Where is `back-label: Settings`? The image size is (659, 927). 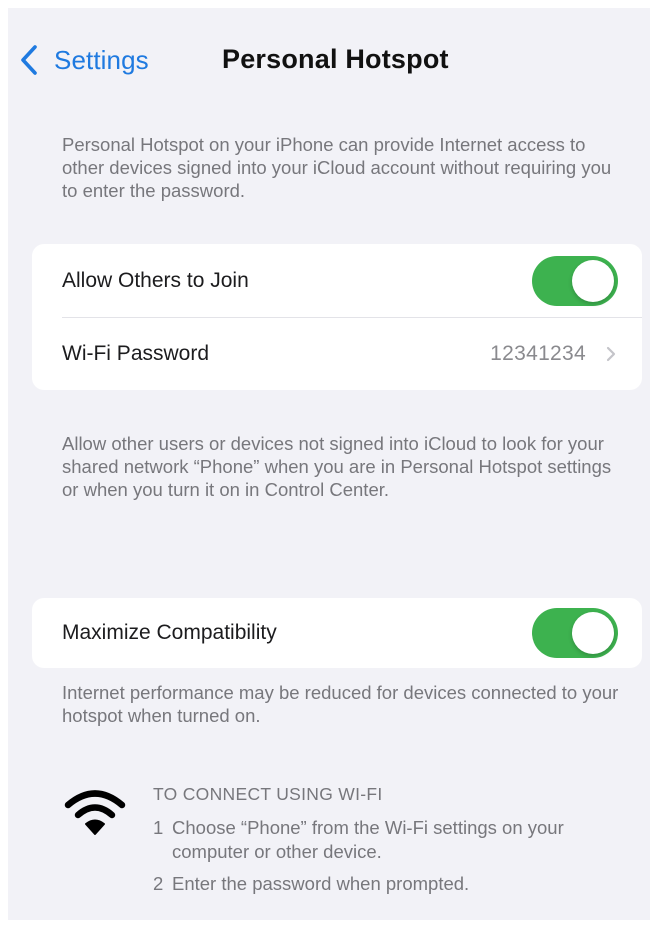 back-label: Settings is located at coordinates (101, 59).